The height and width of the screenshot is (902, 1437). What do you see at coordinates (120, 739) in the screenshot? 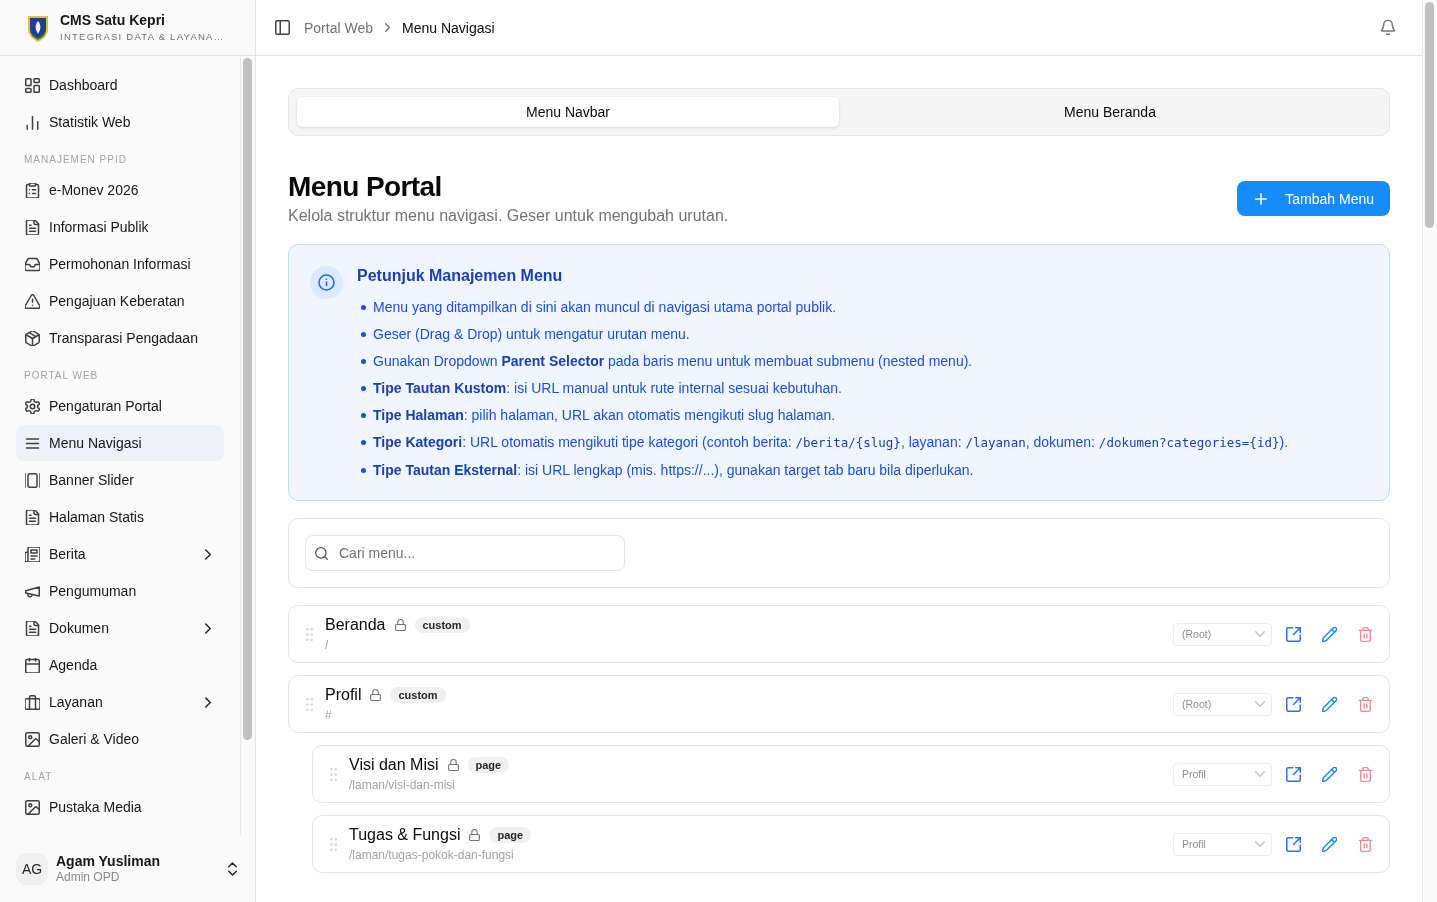
I see `sidebar-item: Galeri & Video` at bounding box center [120, 739].